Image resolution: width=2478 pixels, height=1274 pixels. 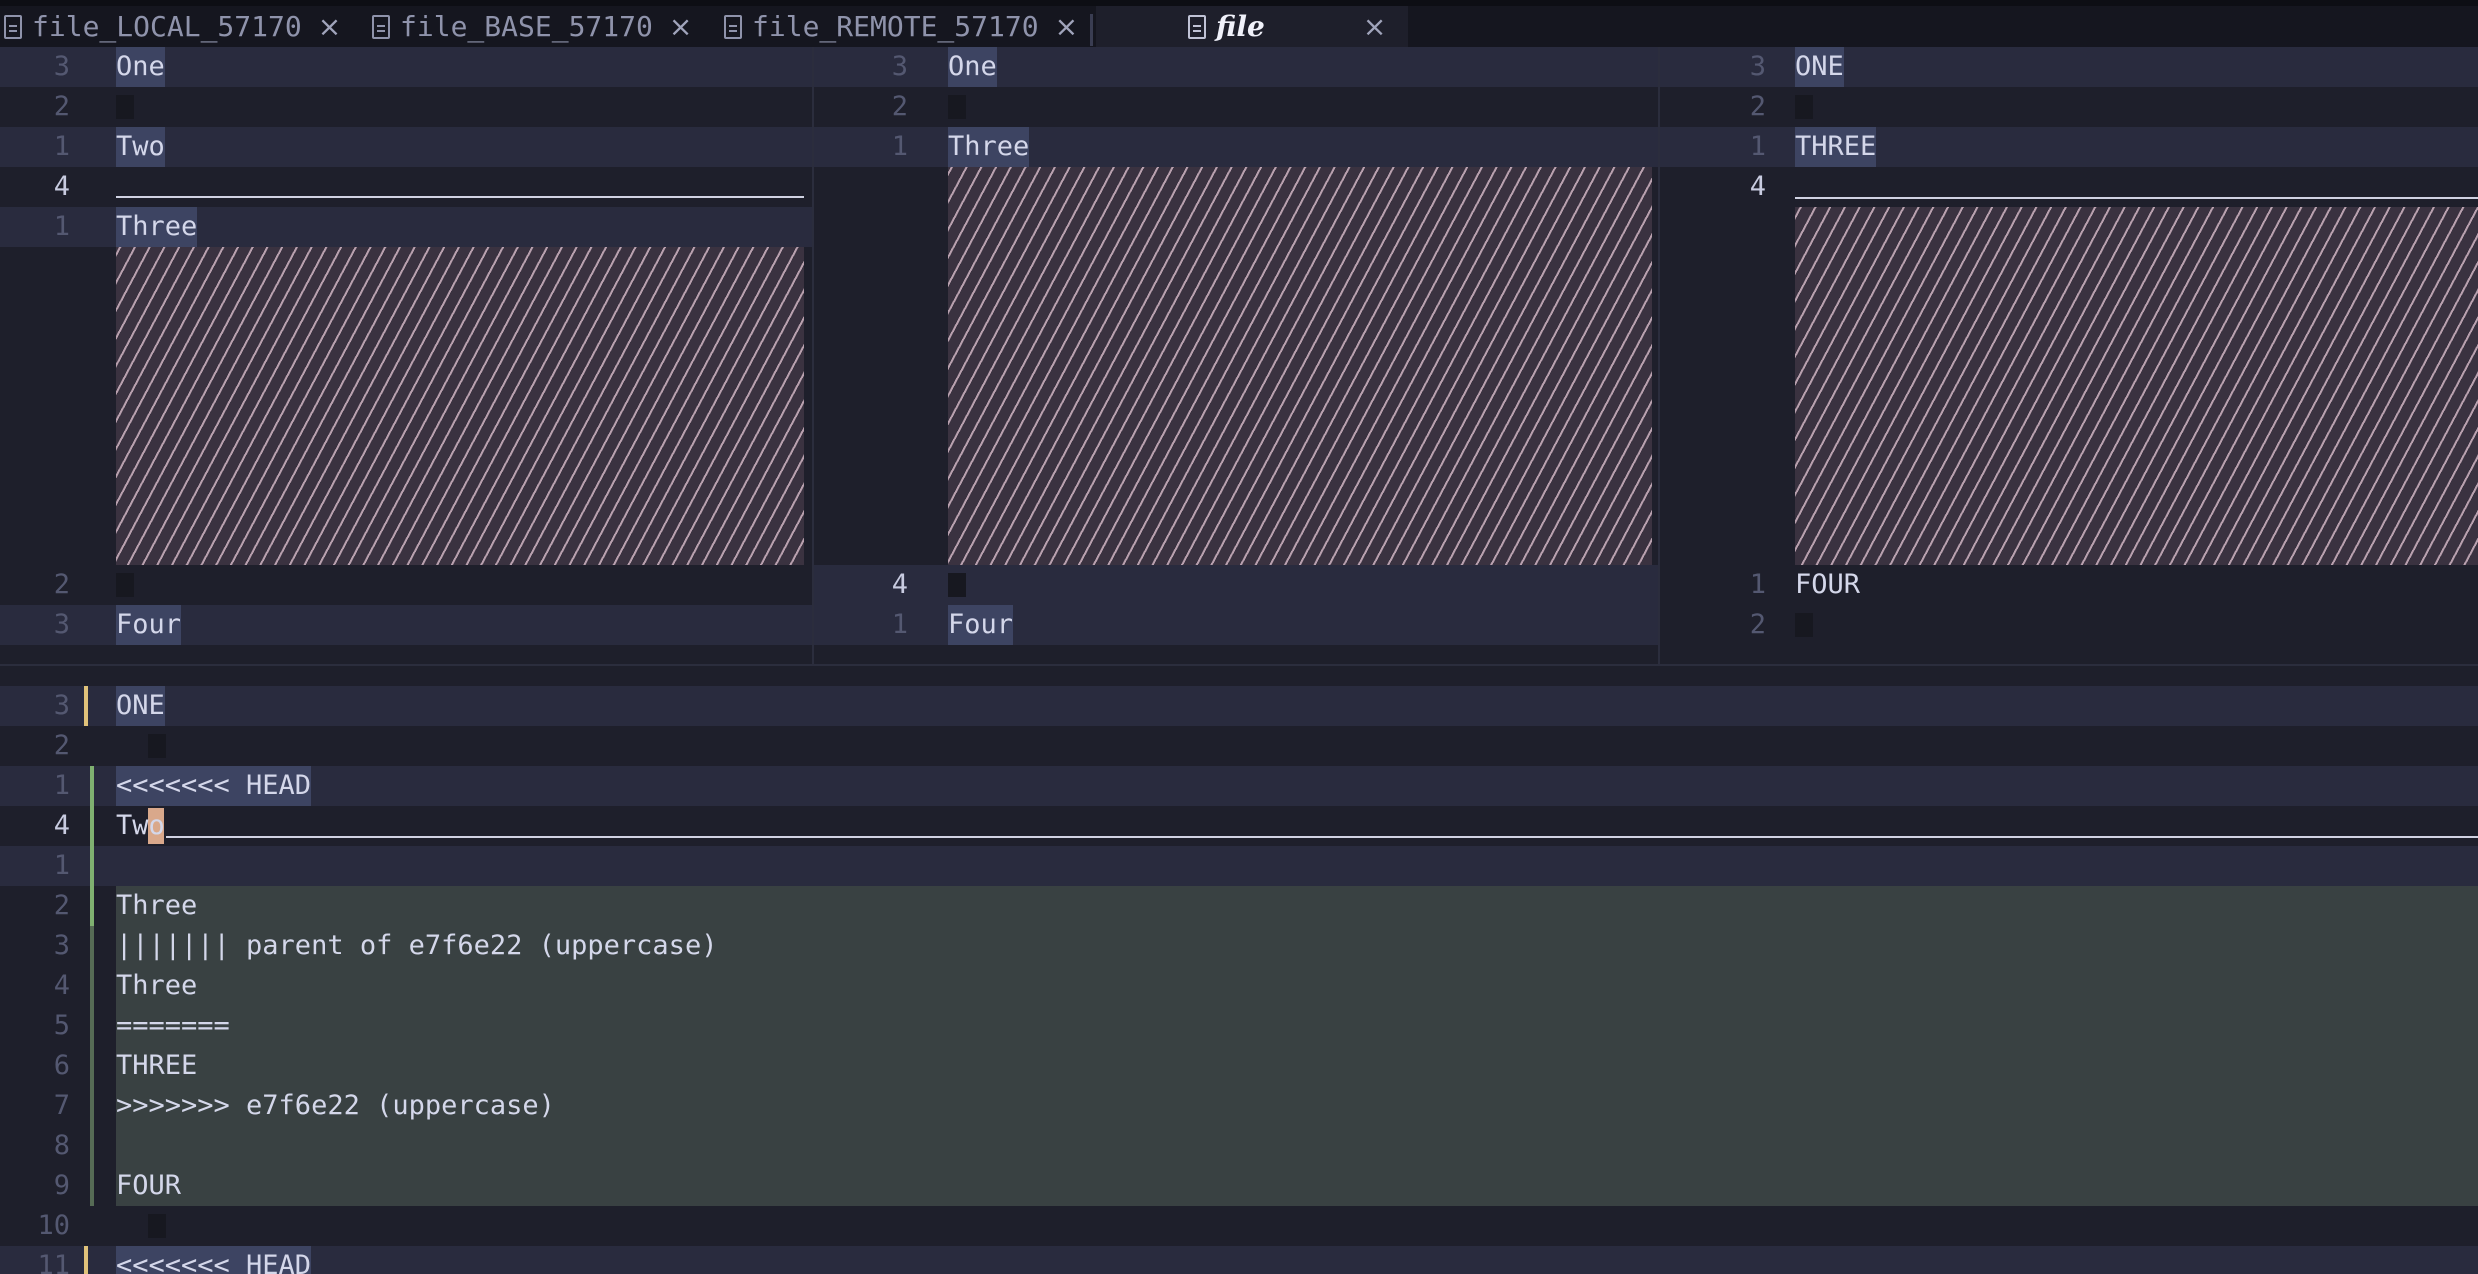 What do you see at coordinates (61, 1105) in the screenshot?
I see `line-number: 7` at bounding box center [61, 1105].